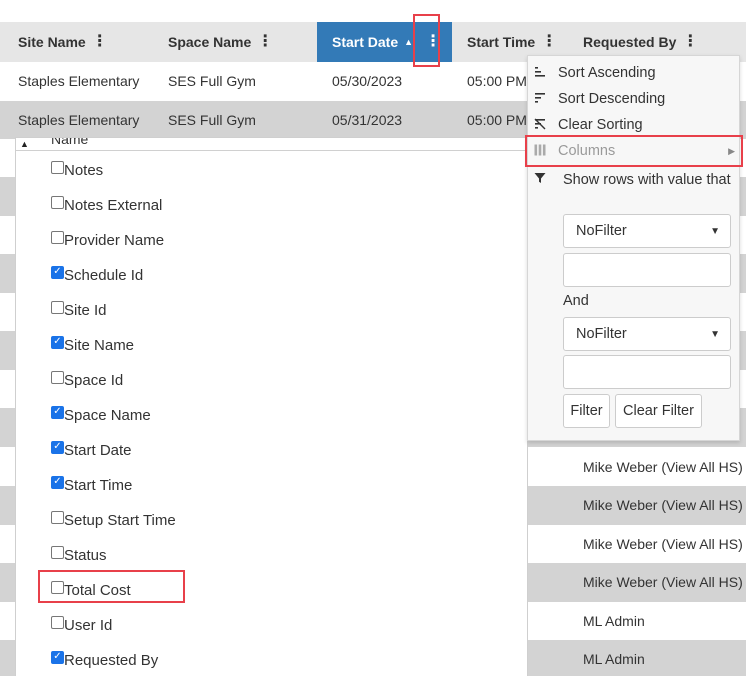  Describe the element at coordinates (114, 240) in the screenshot. I see `column-option-label: Provider Name` at that location.